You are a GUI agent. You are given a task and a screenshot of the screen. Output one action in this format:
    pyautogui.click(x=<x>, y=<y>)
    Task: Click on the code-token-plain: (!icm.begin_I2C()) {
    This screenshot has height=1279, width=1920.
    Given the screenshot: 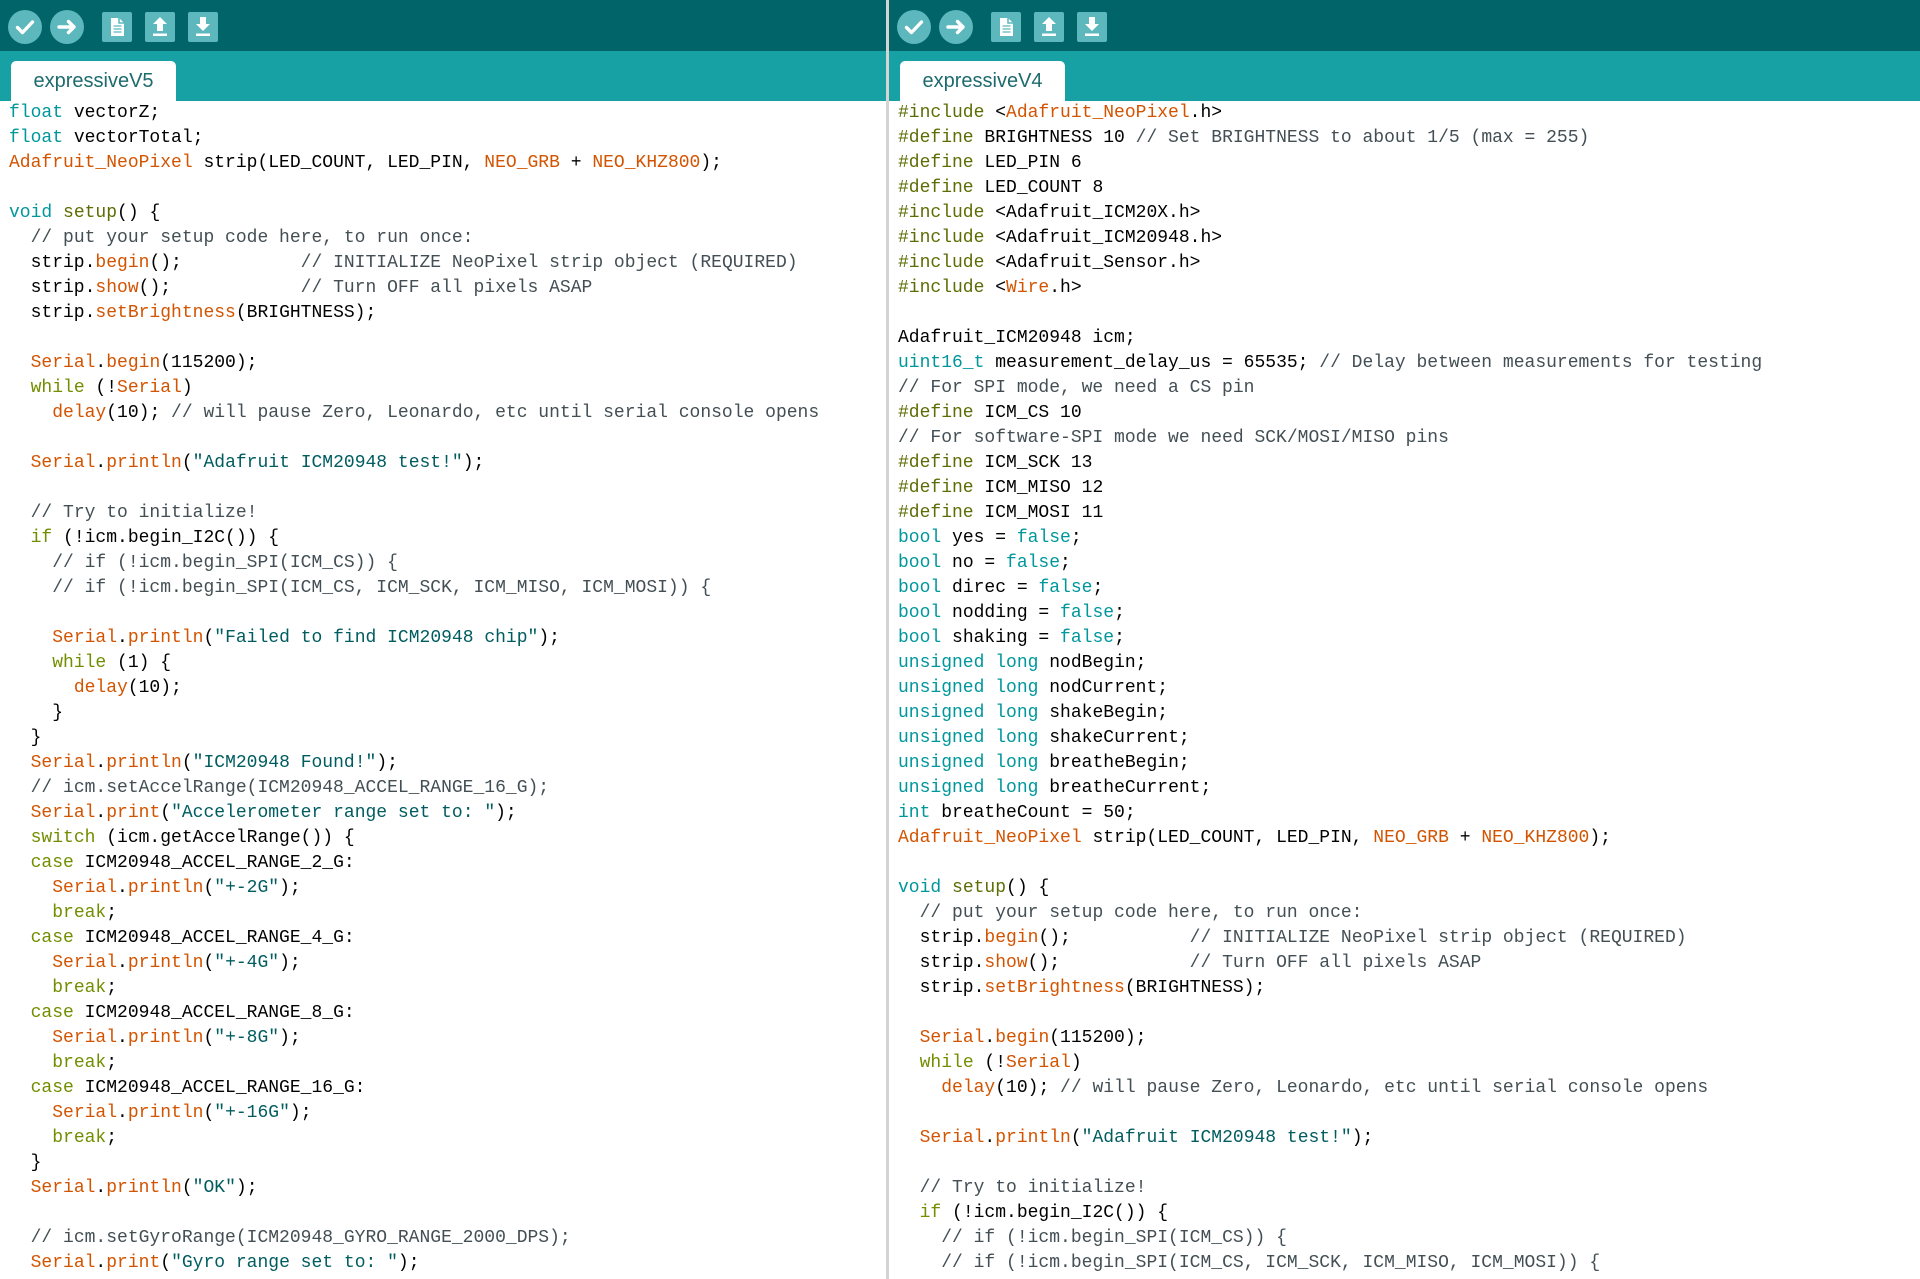 What is the action you would take?
    pyautogui.click(x=166, y=538)
    